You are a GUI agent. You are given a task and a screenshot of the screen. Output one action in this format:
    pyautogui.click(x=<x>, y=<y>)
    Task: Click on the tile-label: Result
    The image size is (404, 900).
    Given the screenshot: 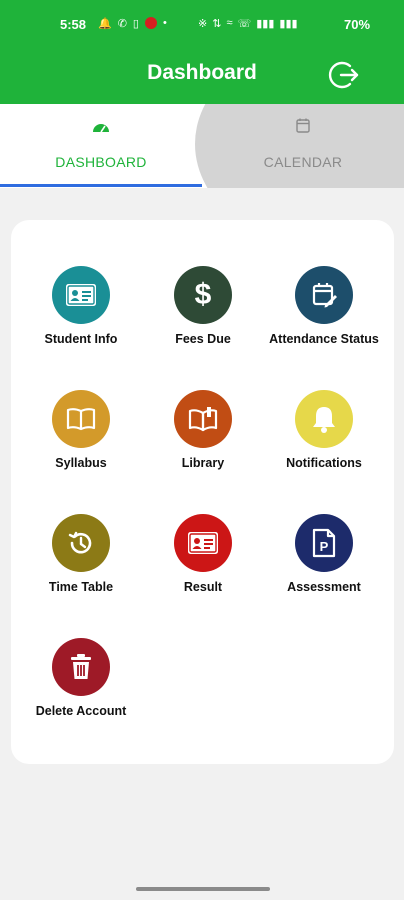 What is the action you would take?
    pyautogui.click(x=203, y=587)
    